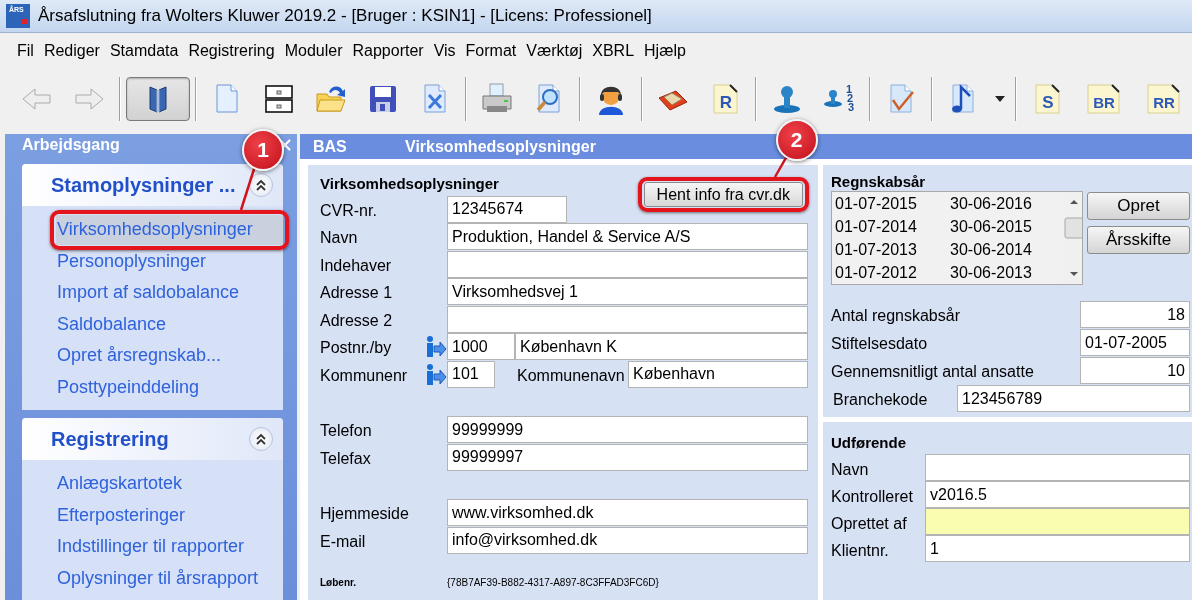 Image resolution: width=1192 pixels, height=600 pixels. What do you see at coordinates (357, 293) in the screenshot?
I see `field-label: Adresse 1` at bounding box center [357, 293].